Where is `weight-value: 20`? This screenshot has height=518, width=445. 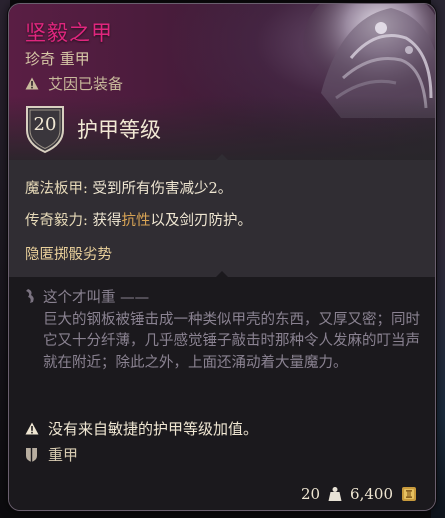
weight-value: 20 is located at coordinates (310, 494).